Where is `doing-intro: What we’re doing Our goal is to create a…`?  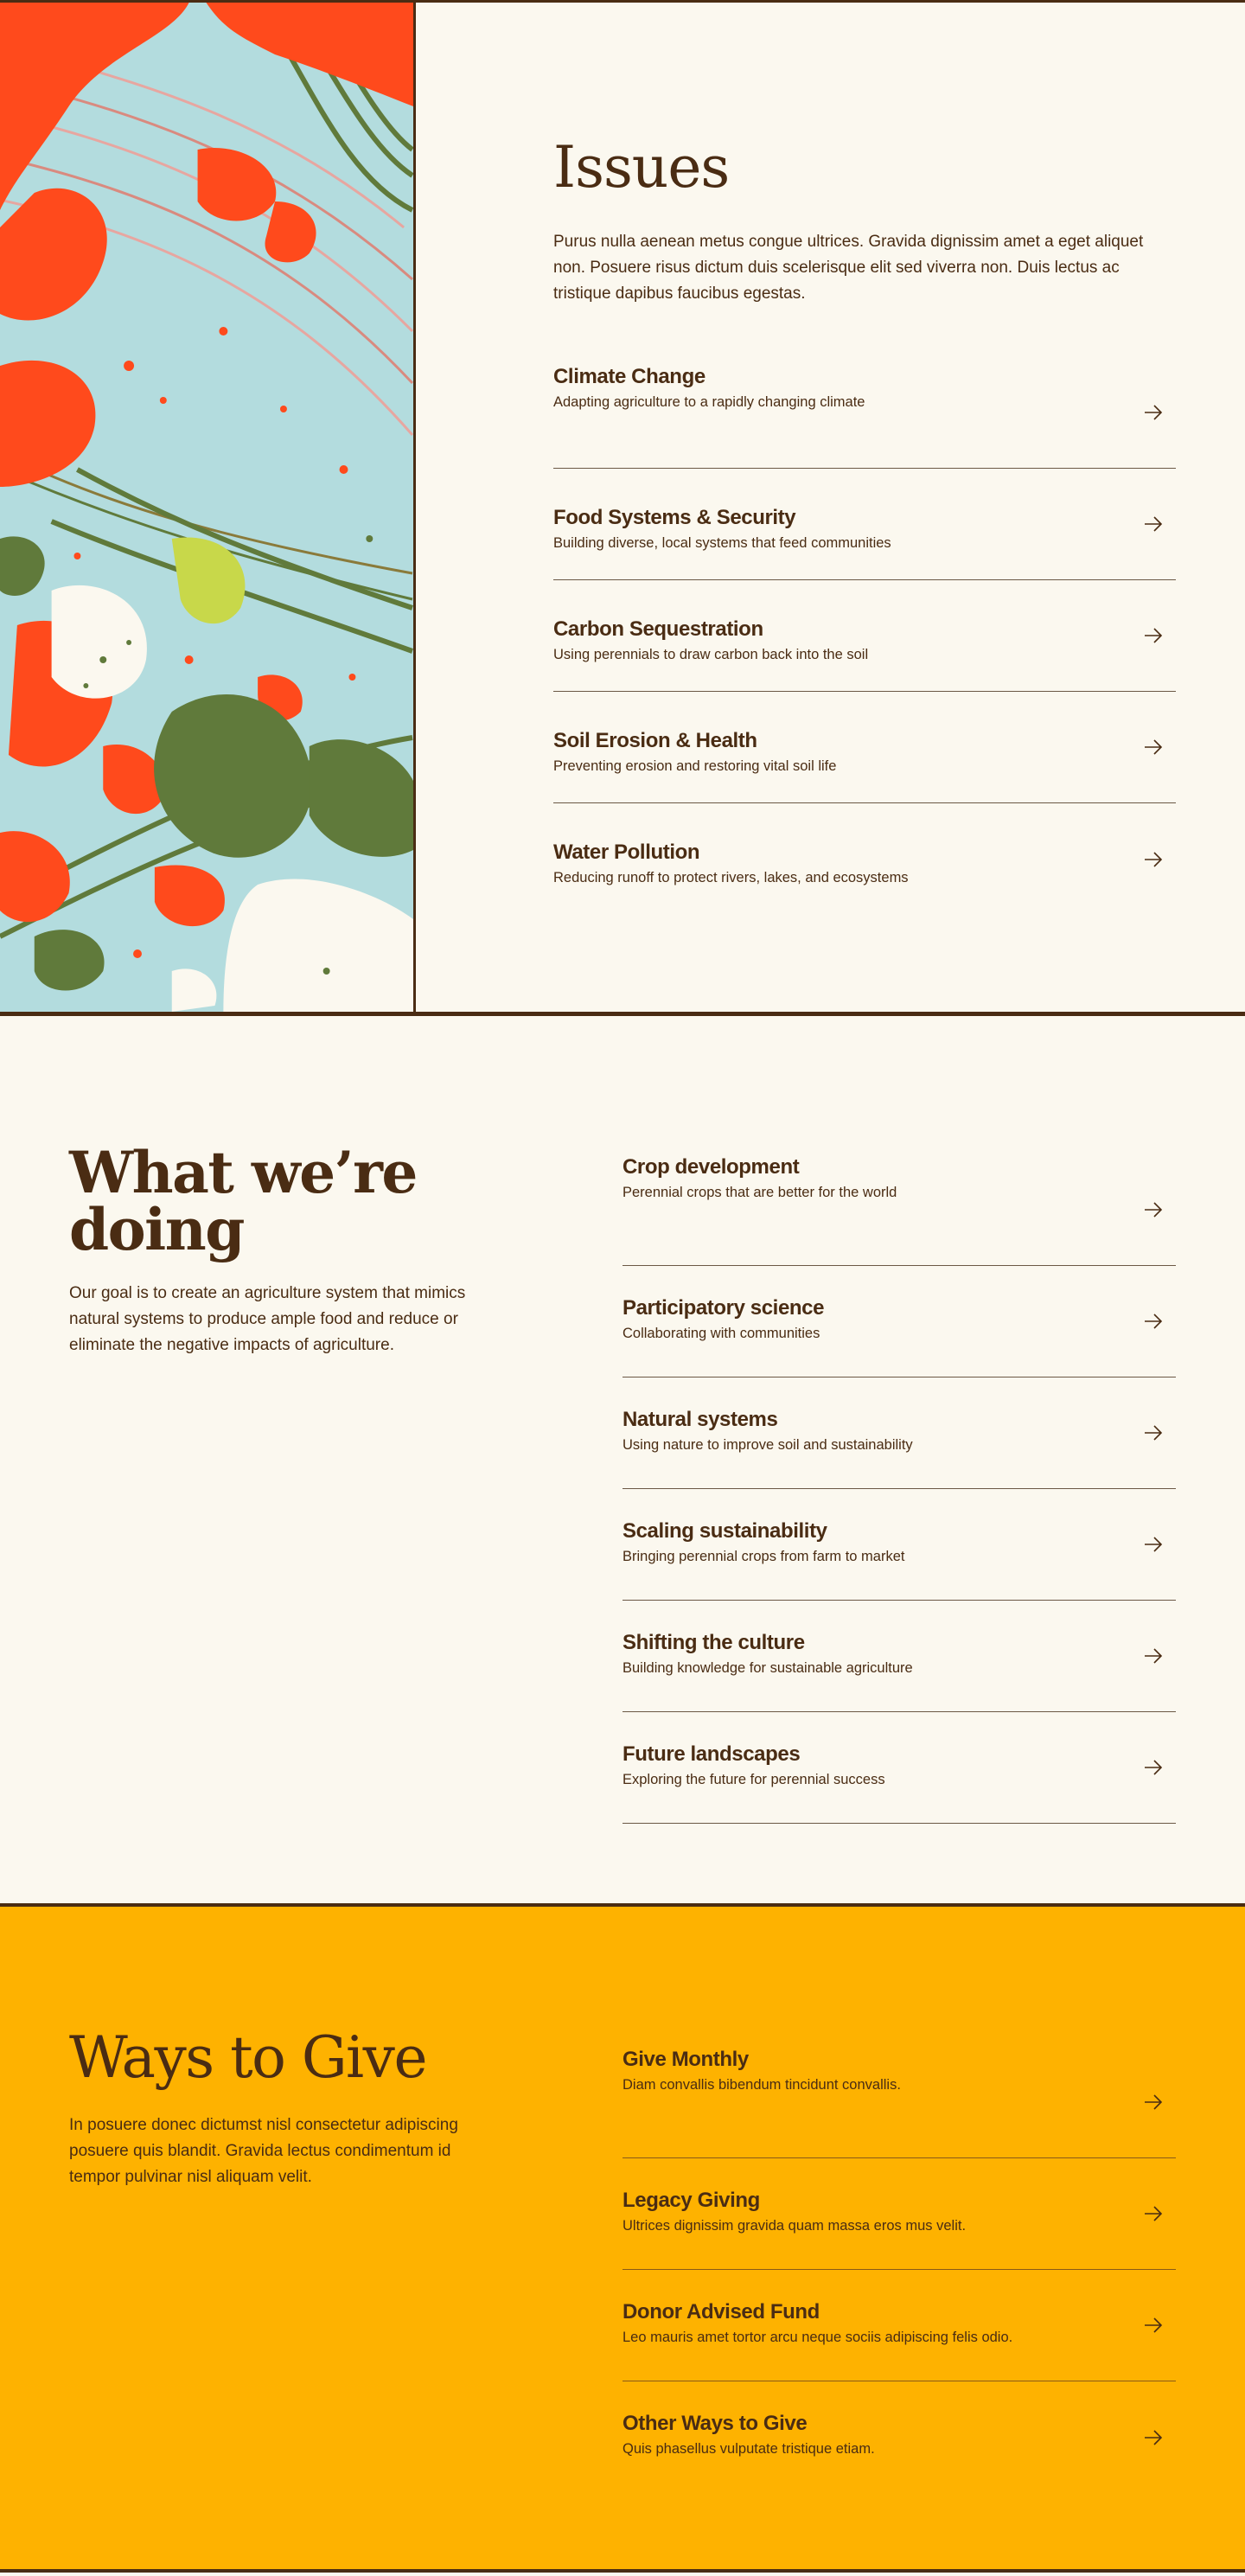 doing-intro: What we’re doing Our goal is to create a… is located at coordinates (276, 1251).